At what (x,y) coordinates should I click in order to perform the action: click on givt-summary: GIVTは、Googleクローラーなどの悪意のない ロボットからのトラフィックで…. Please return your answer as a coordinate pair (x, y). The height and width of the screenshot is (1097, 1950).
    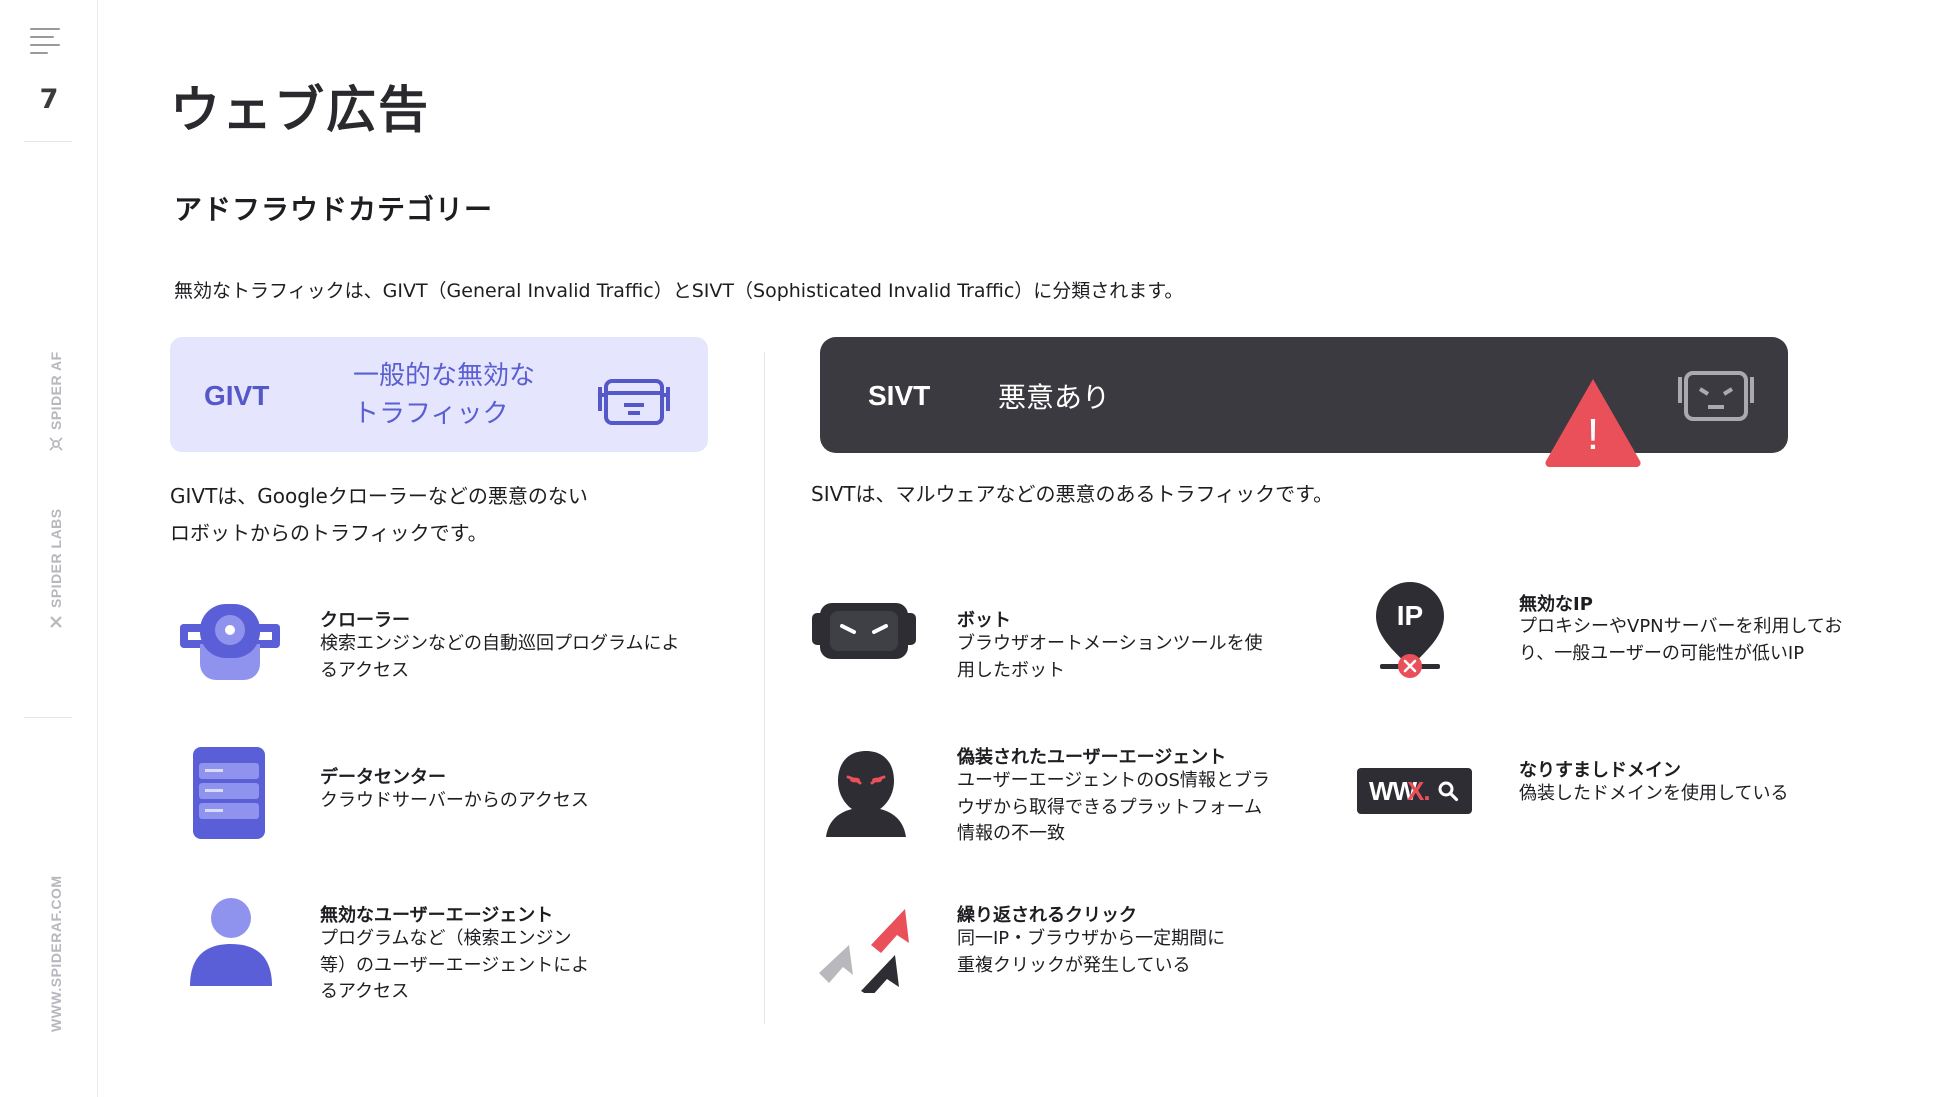
    Looking at the image, I should click on (379, 514).